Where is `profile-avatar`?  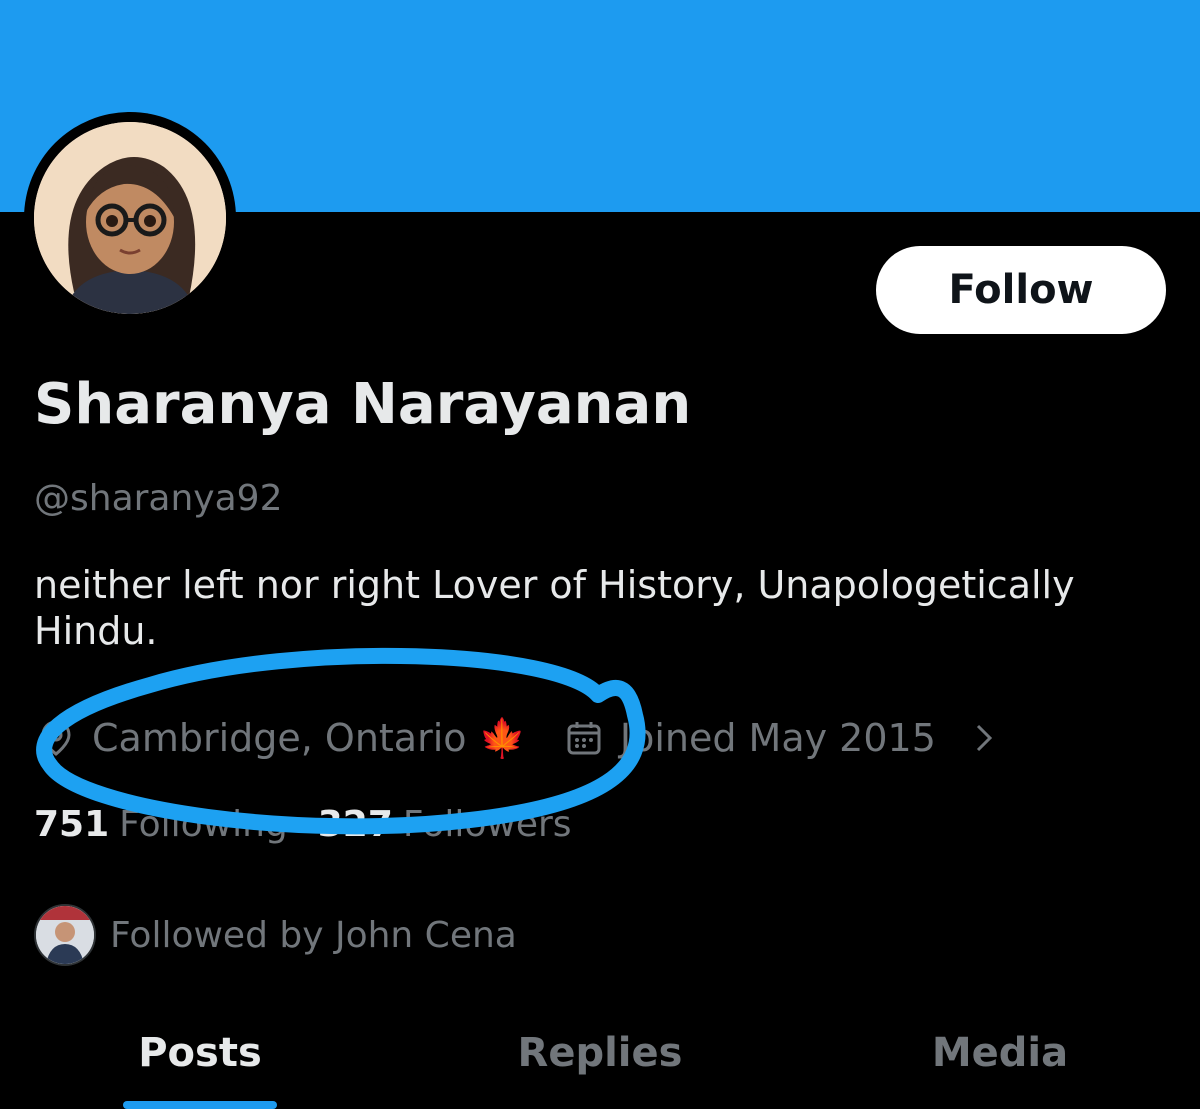 profile-avatar is located at coordinates (130, 218).